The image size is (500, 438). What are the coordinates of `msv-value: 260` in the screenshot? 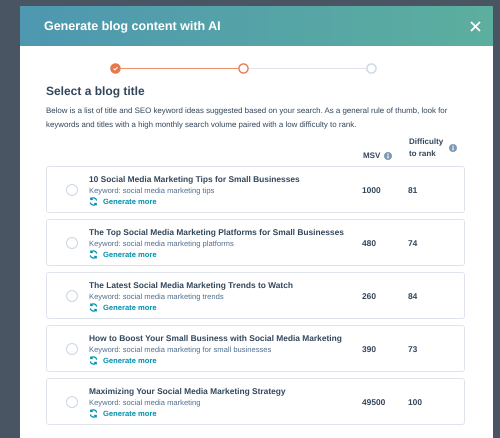 It's located at (369, 295).